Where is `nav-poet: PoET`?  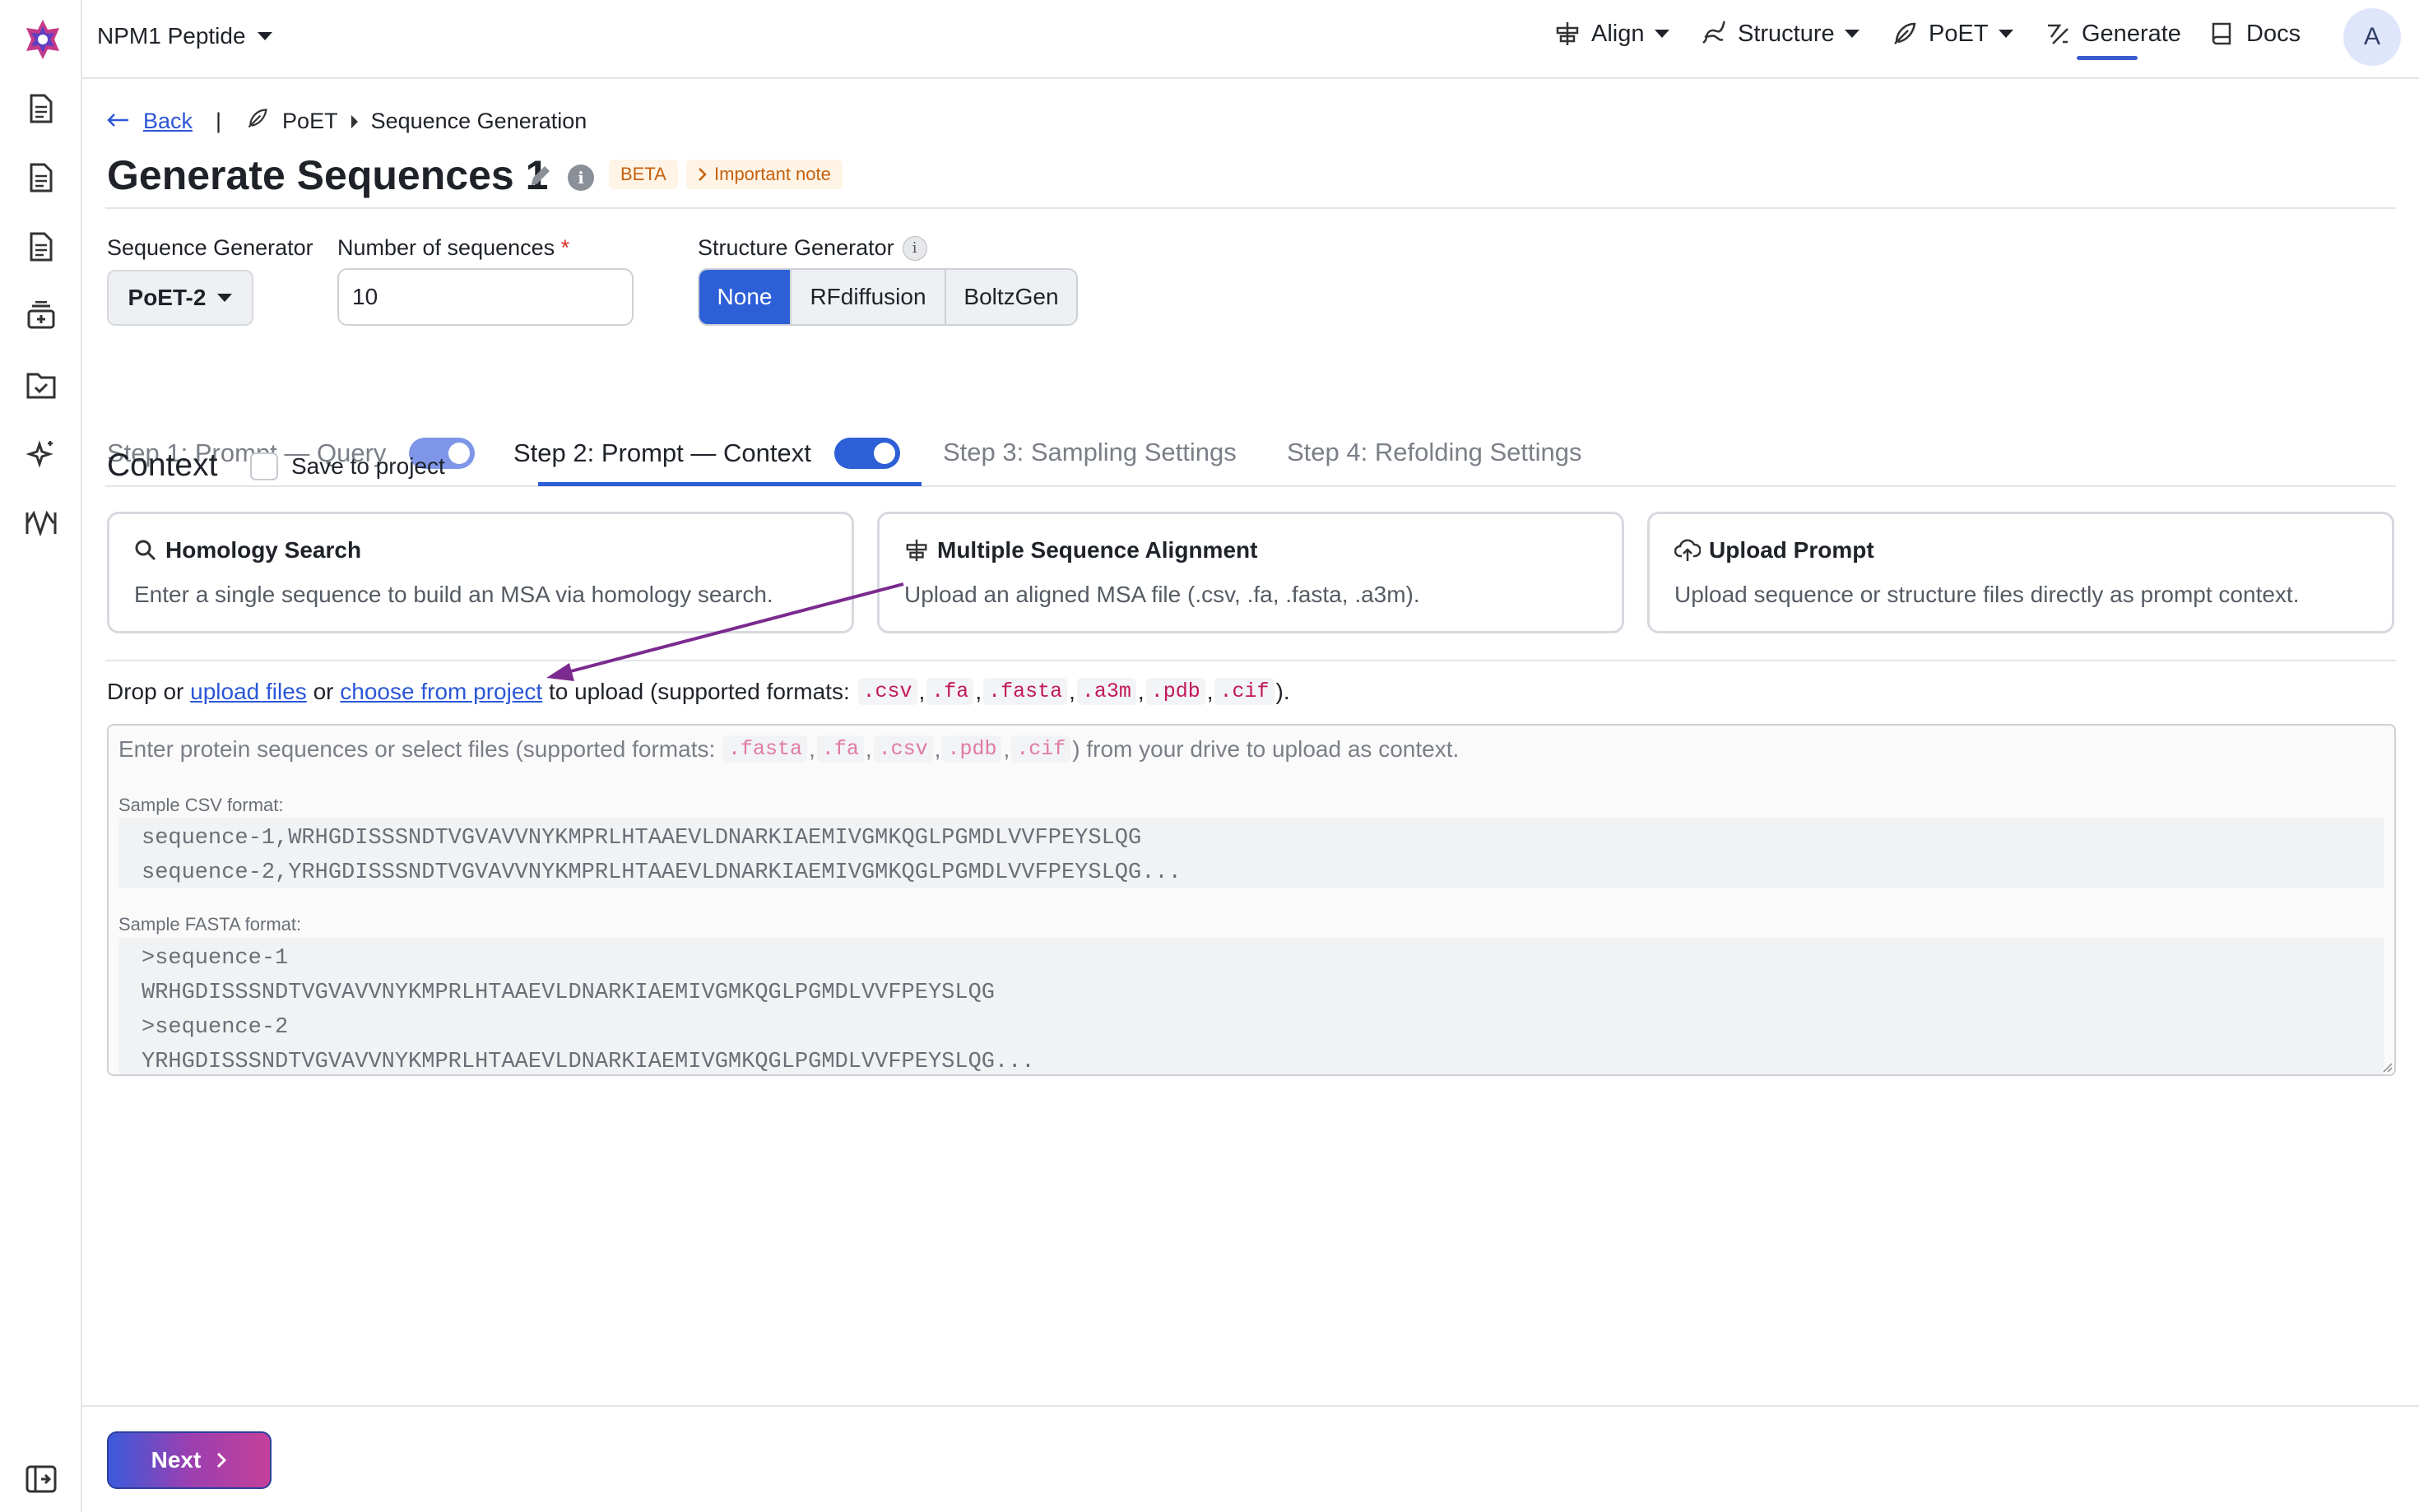
nav-poet: PoET is located at coordinates (1952, 34).